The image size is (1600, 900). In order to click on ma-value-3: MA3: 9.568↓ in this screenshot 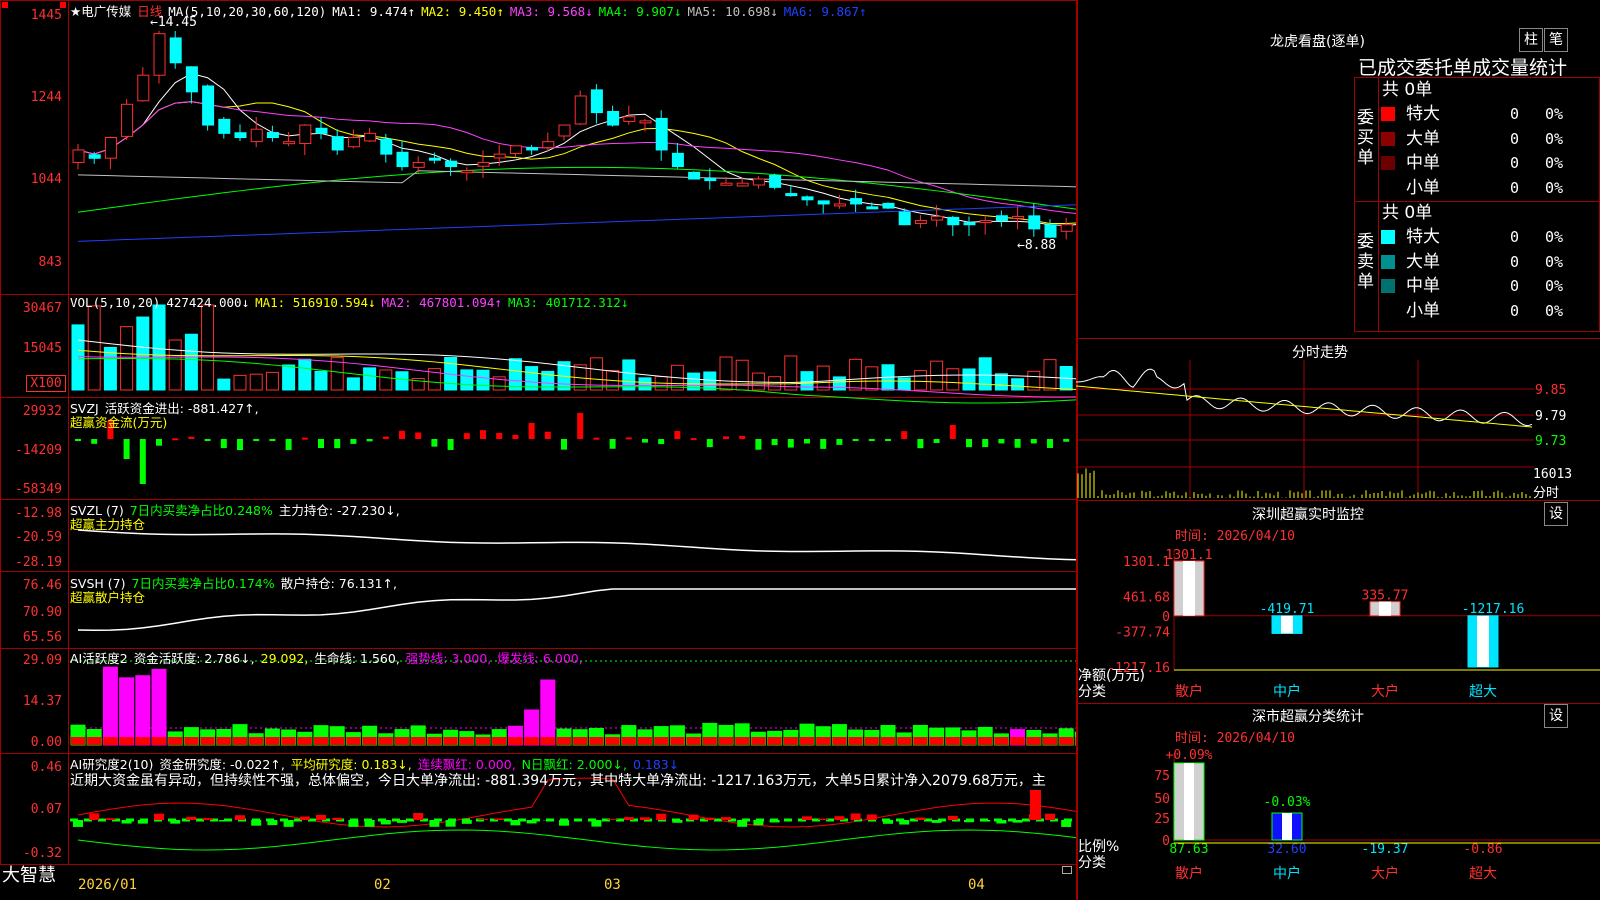, I will do `click(551, 11)`.